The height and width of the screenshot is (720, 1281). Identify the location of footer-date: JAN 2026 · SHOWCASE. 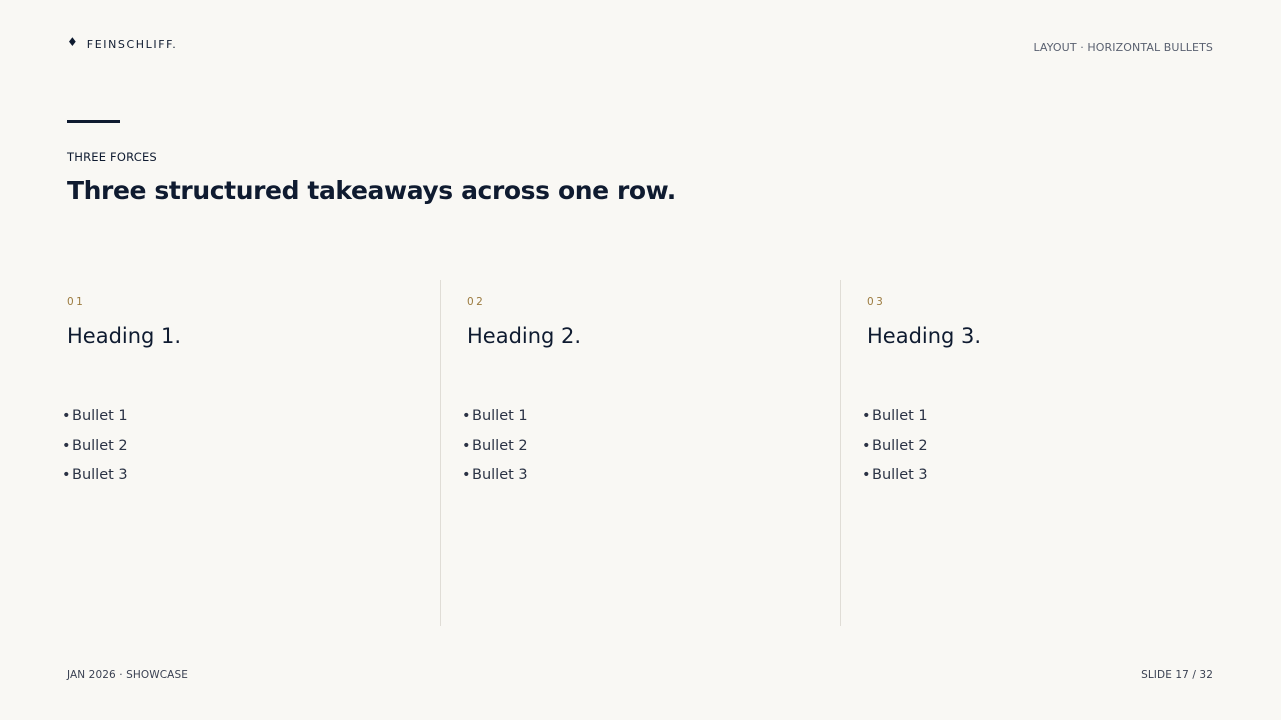
(127, 675).